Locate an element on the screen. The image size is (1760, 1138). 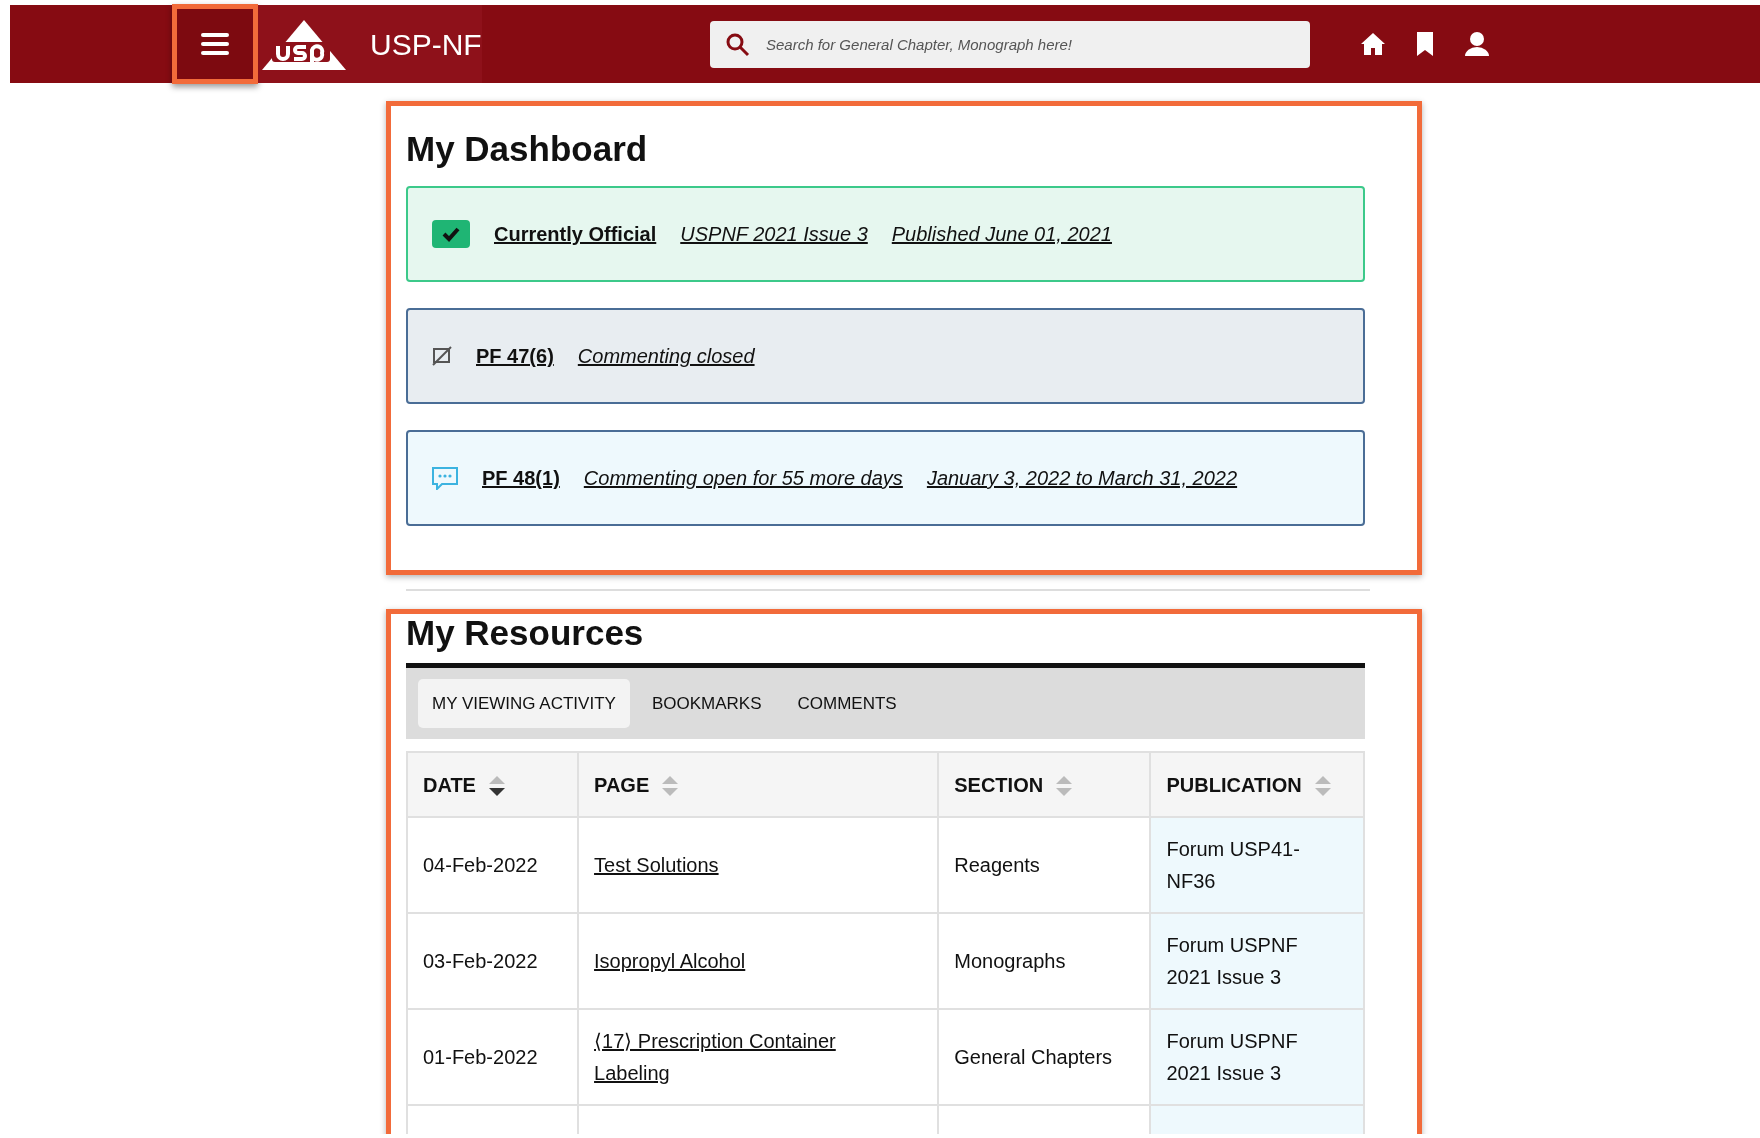
menu-icon is located at coordinates (215, 44).